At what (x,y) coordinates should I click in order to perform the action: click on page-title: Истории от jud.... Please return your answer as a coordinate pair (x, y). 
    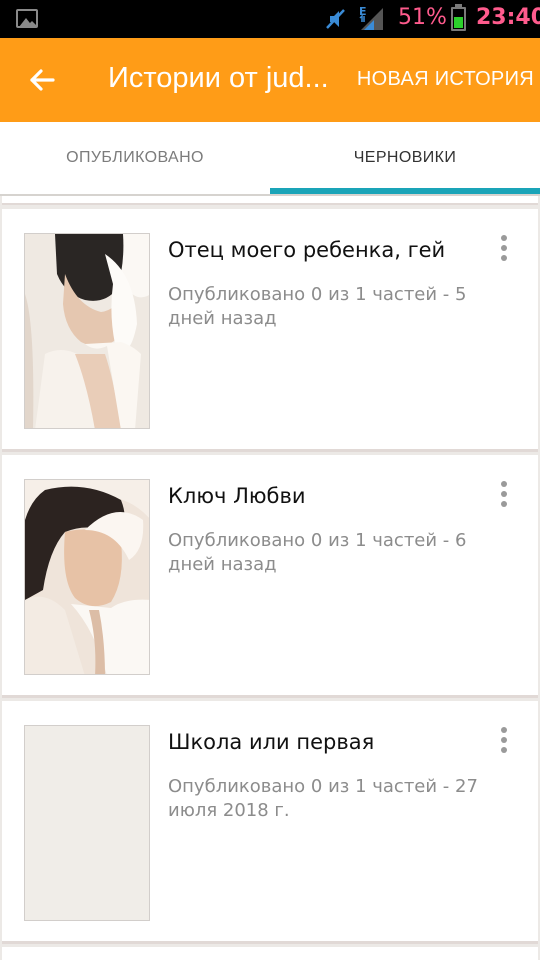
    Looking at the image, I should click on (218, 78).